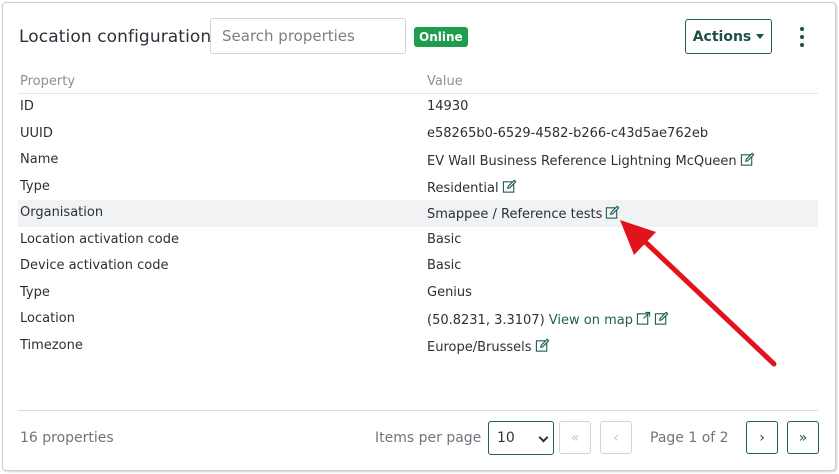 The width and height of the screenshot is (839, 474). Describe the element at coordinates (521, 438) in the screenshot. I see `items-per-page-select: 10` at that location.